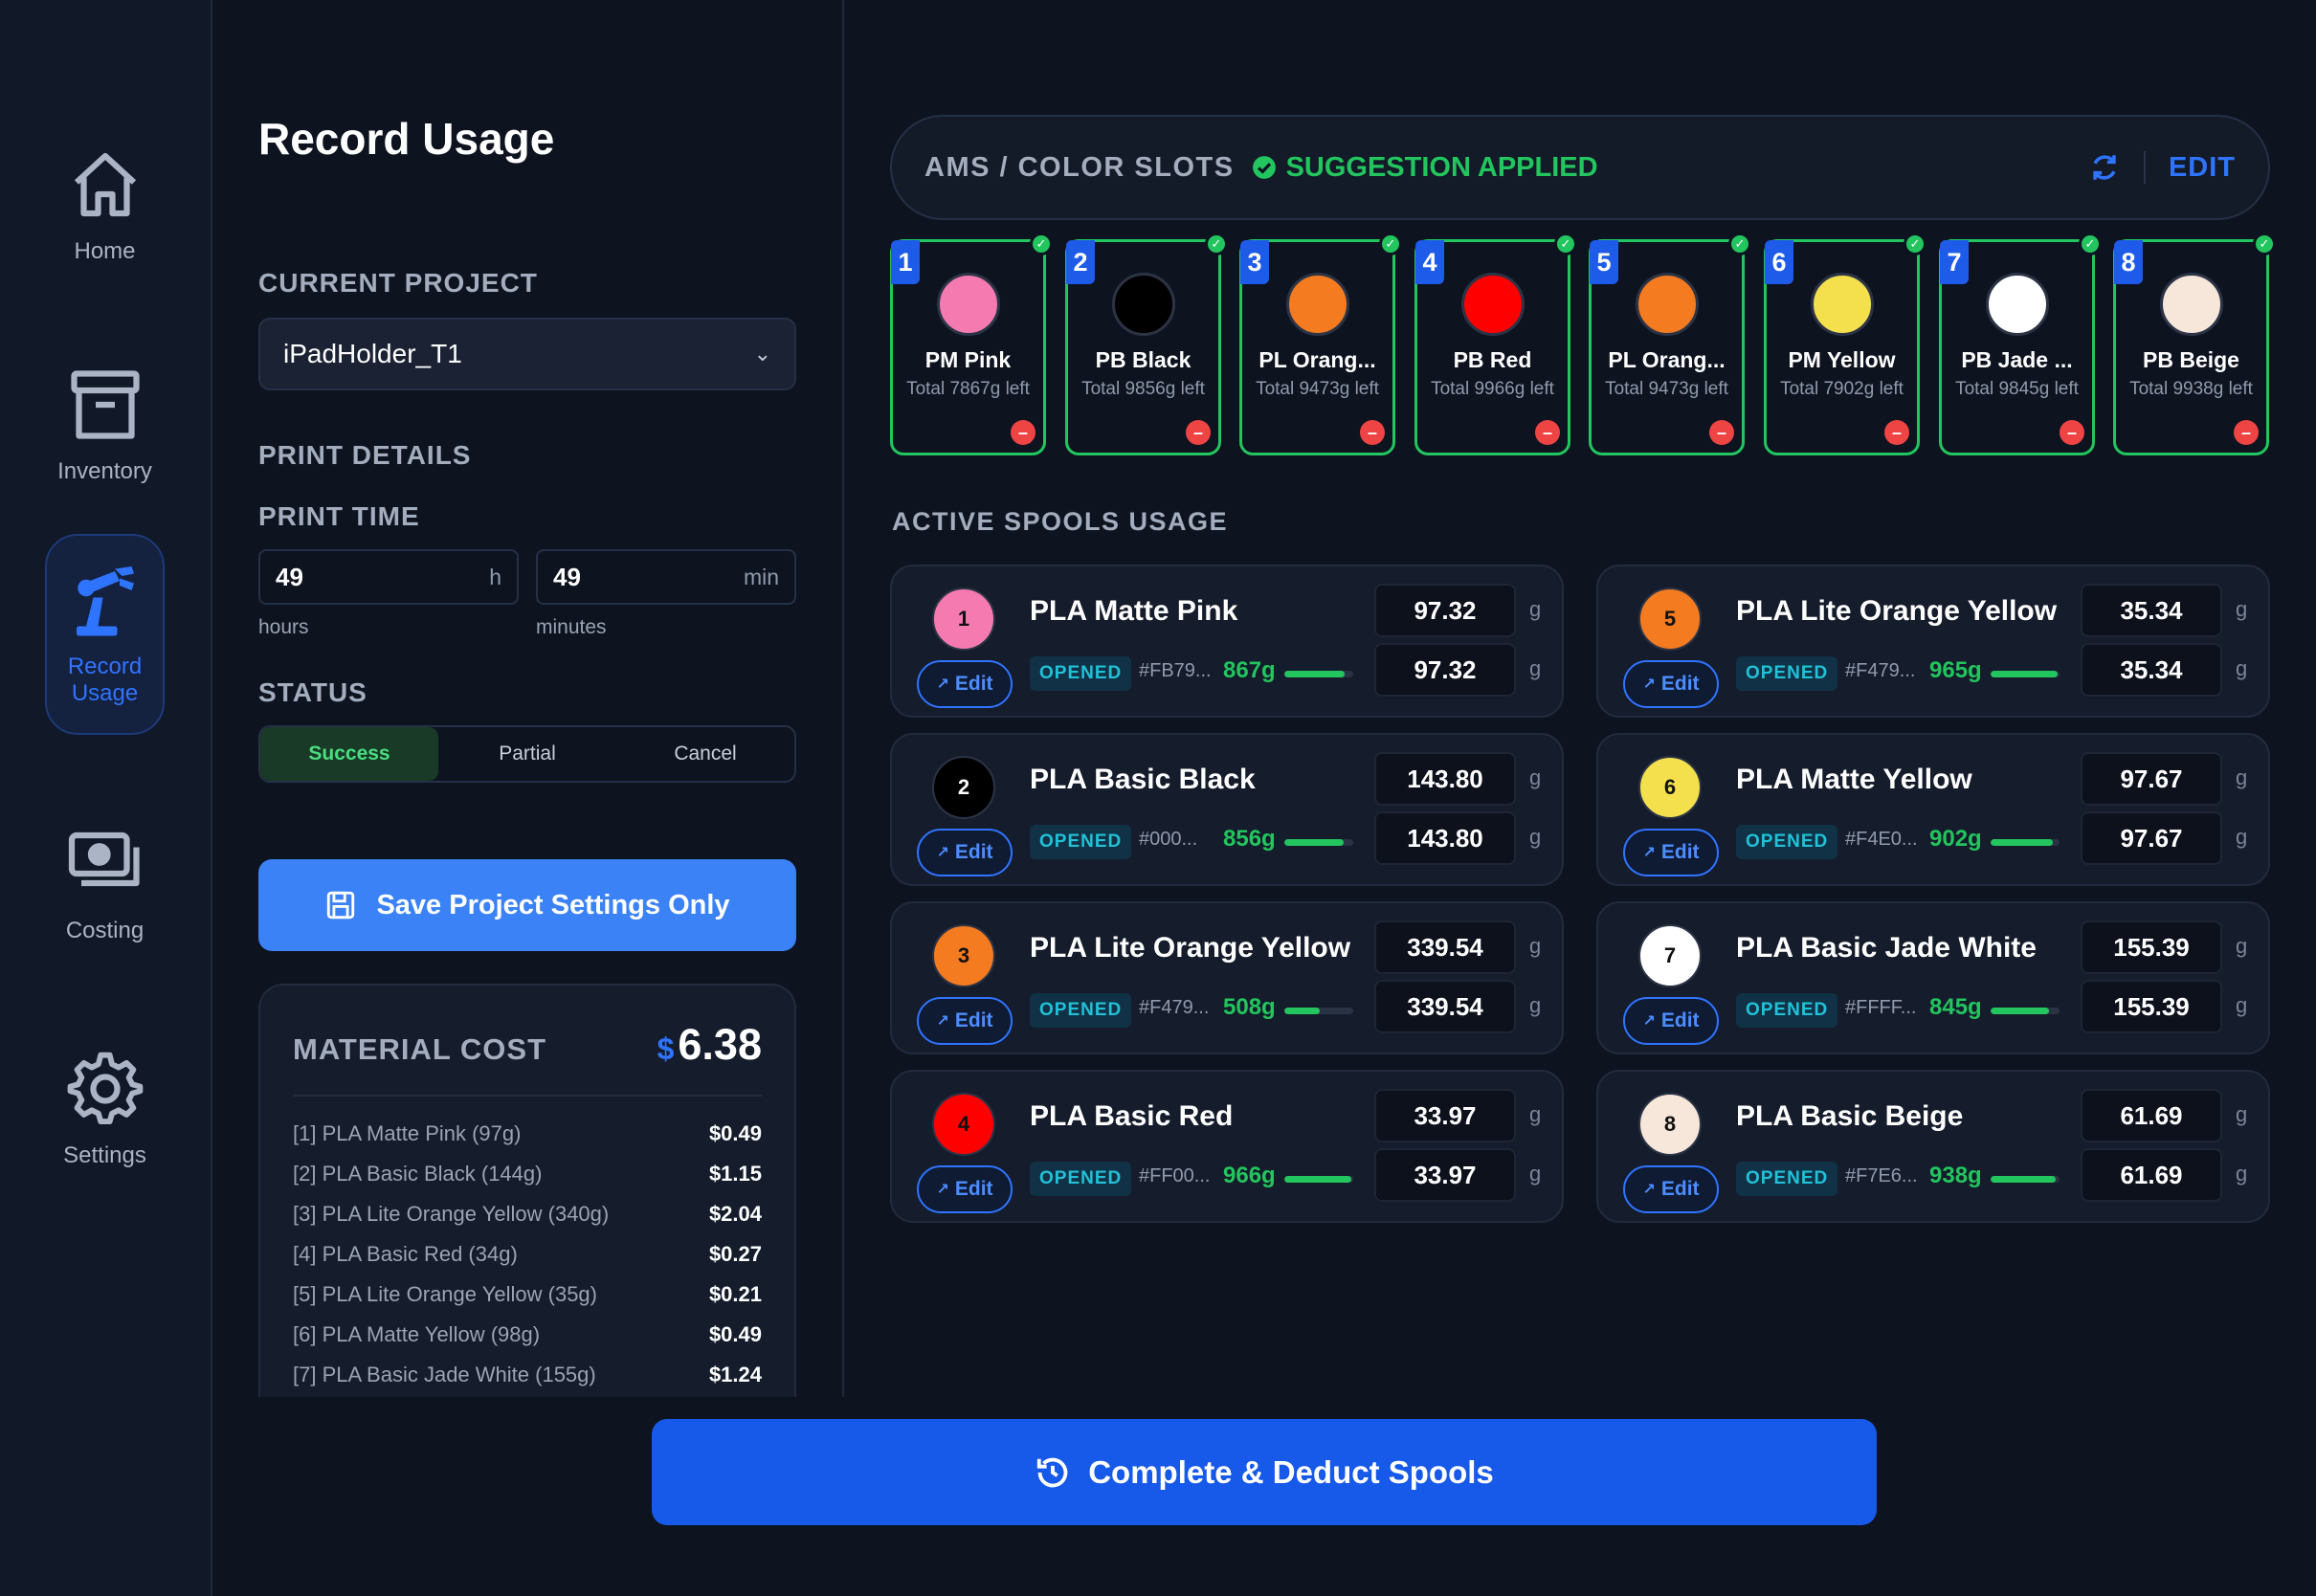 The height and width of the screenshot is (1596, 2316). I want to click on spool-color-dot: 2, so click(963, 788).